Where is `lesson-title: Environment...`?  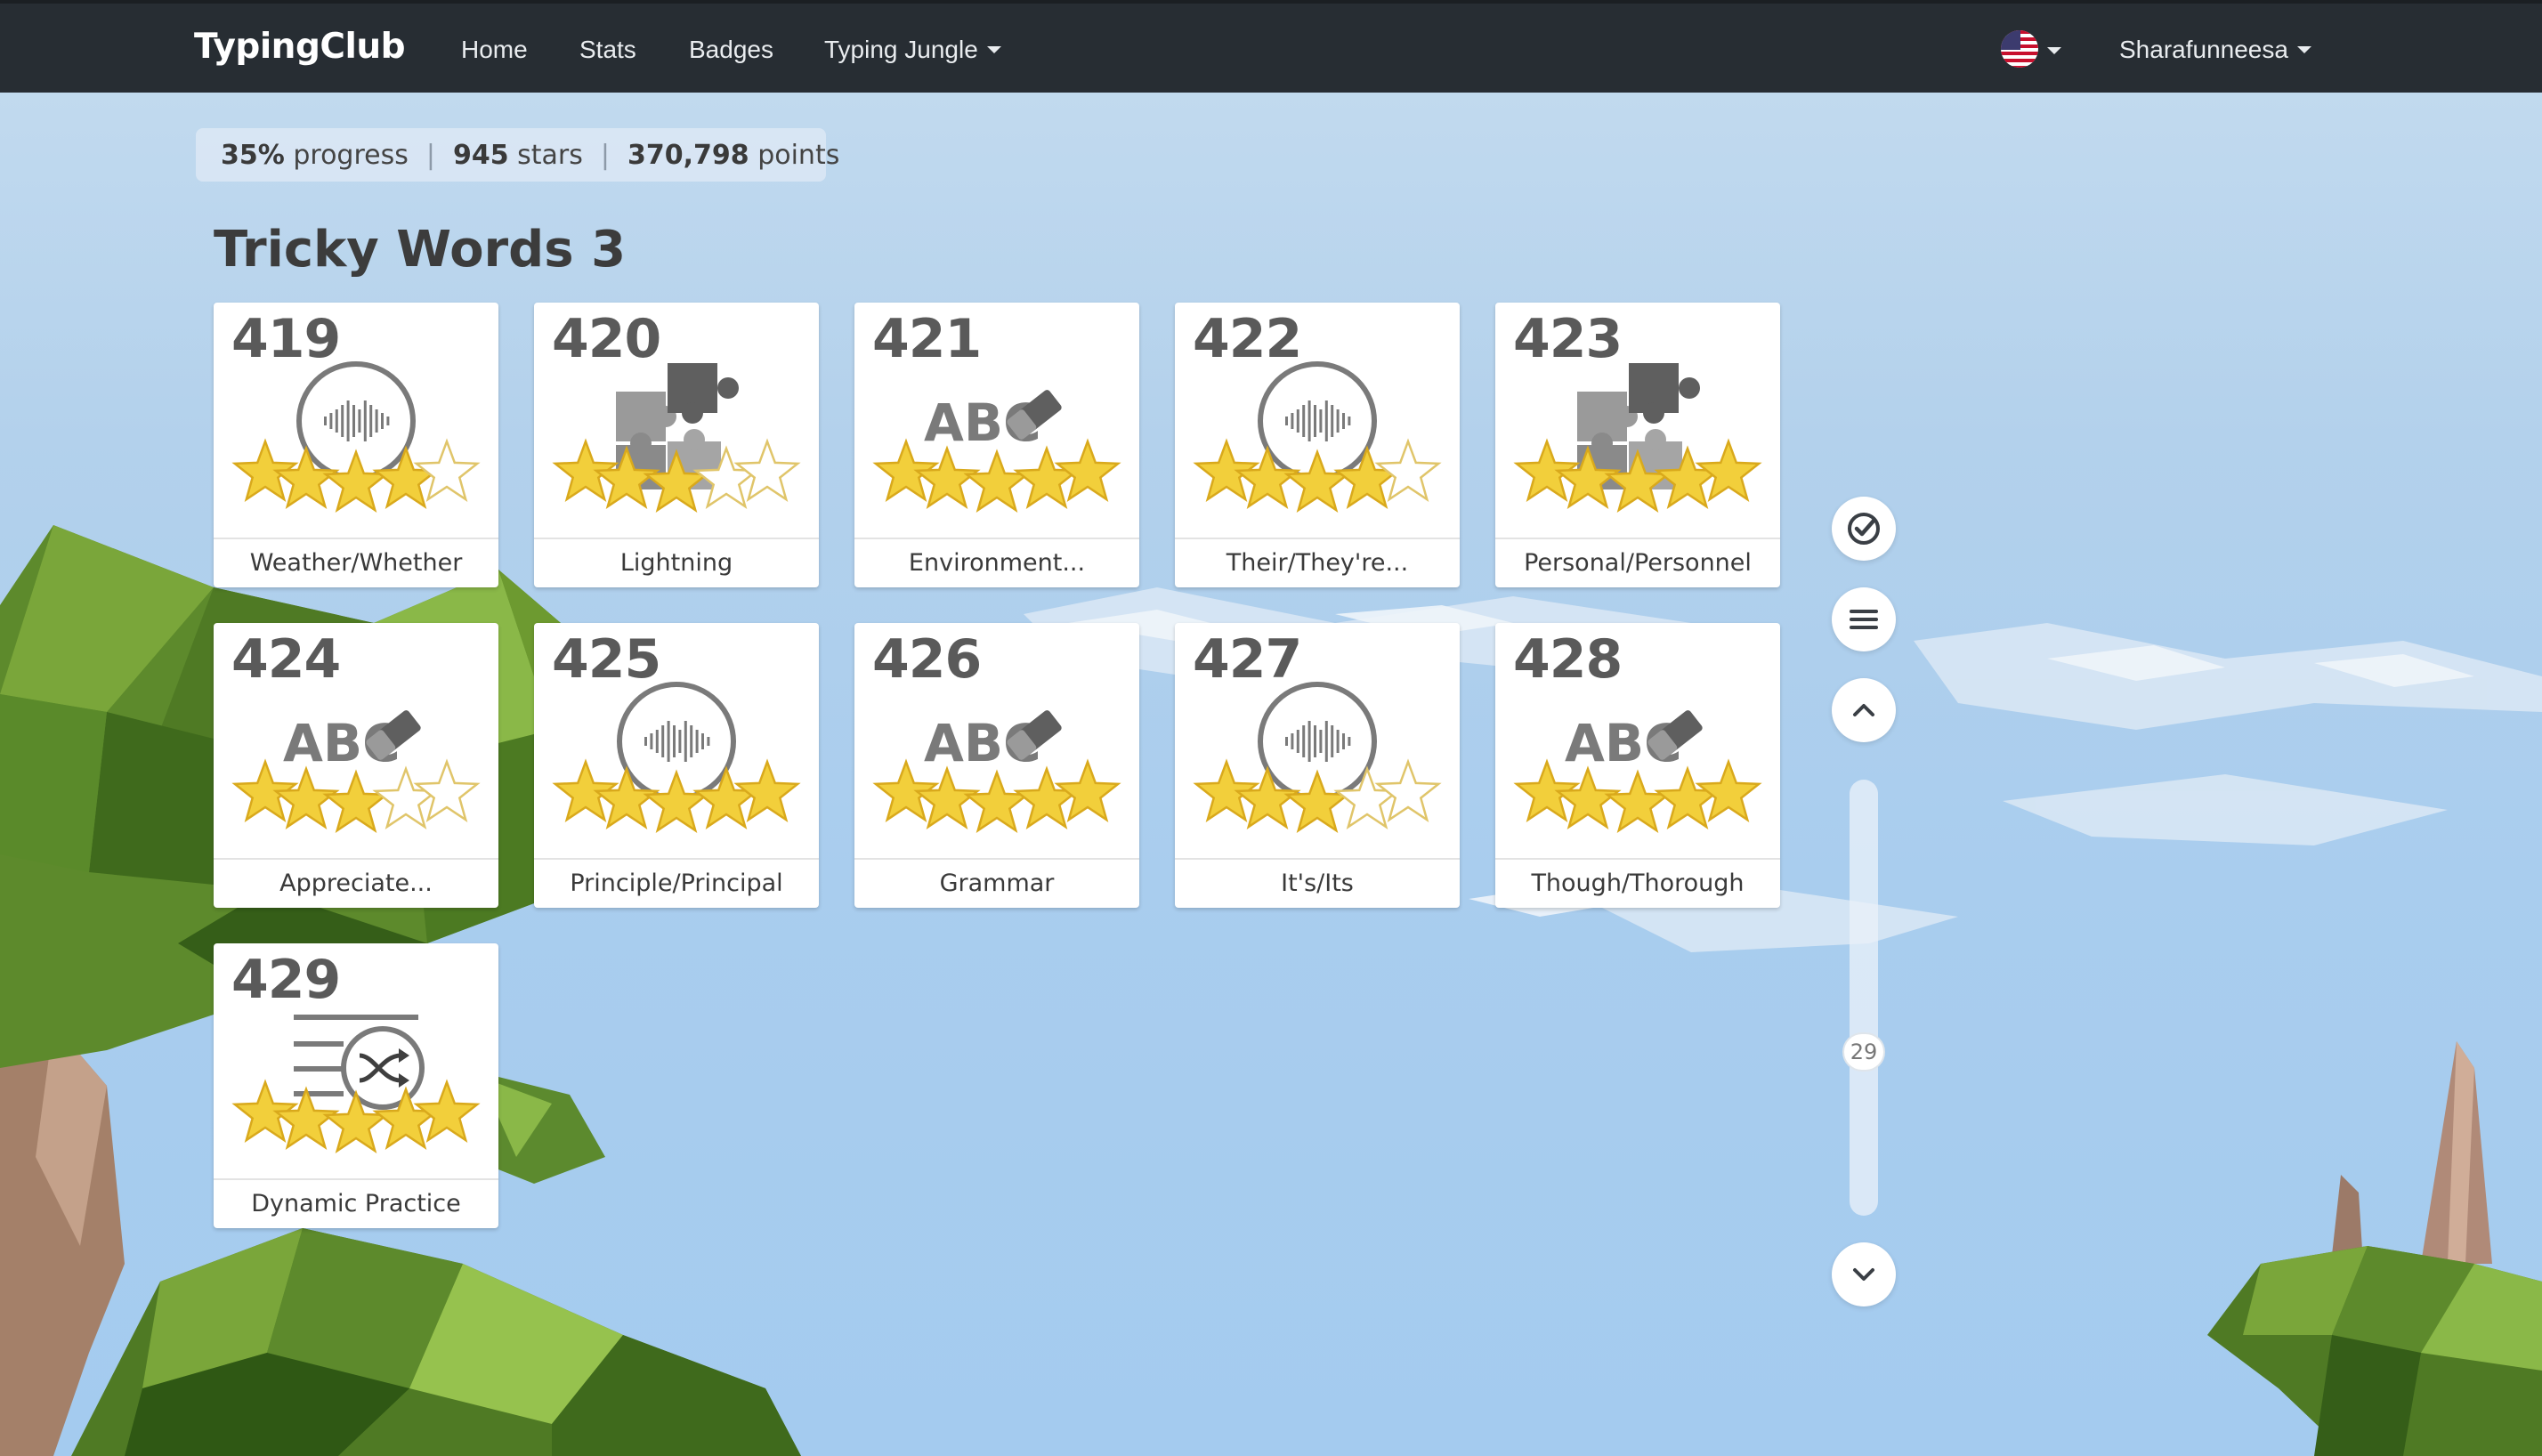 lesson-title: Environment... is located at coordinates (996, 562).